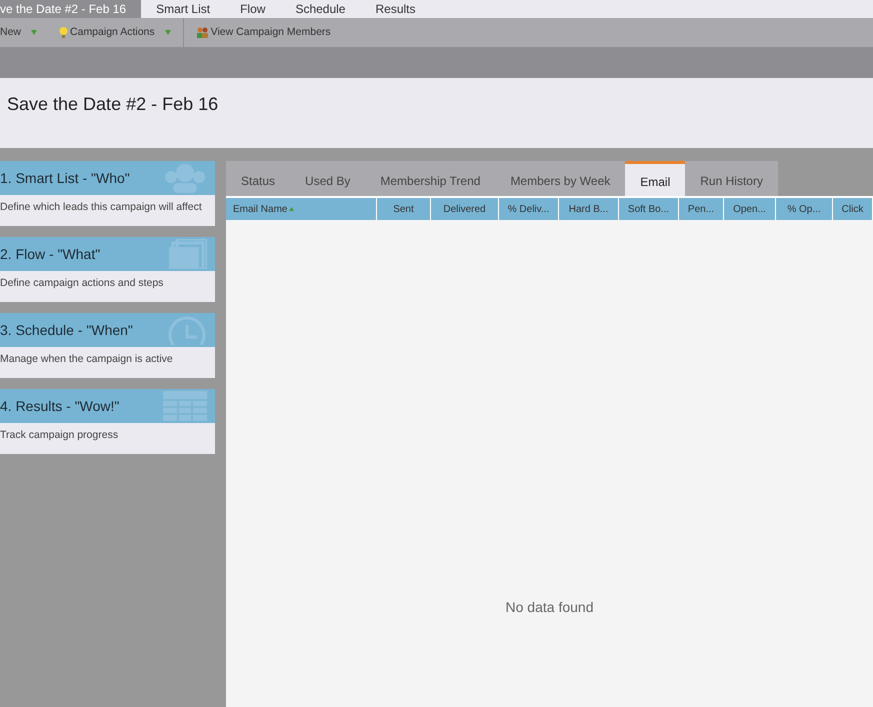 The image size is (873, 707). I want to click on step-card: 4. Results - "Wow!" Track campaign progress, so click(107, 421).